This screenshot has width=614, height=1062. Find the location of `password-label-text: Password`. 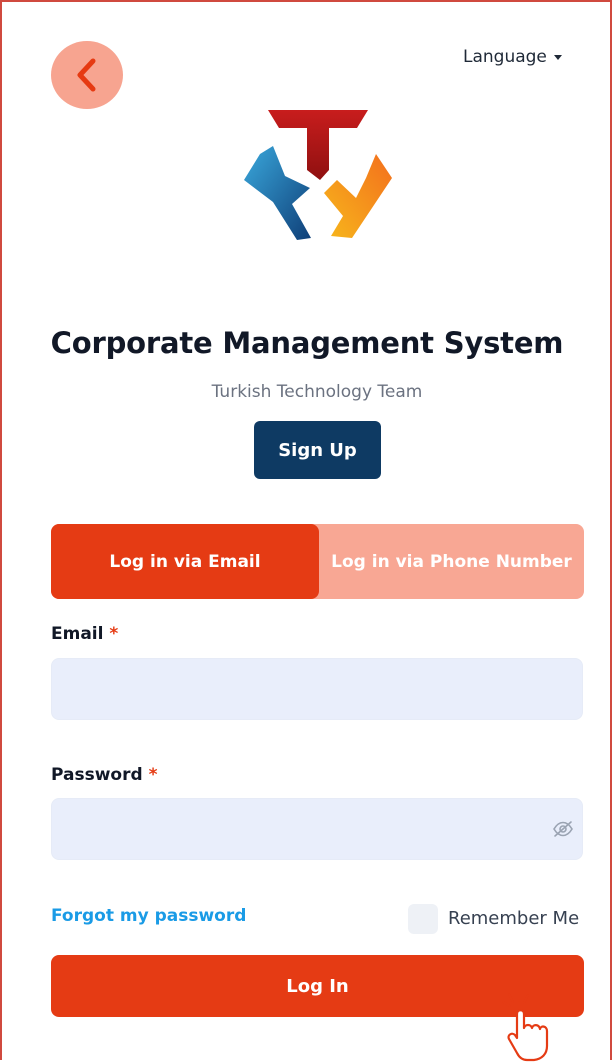

password-label-text: Password is located at coordinates (97, 775).